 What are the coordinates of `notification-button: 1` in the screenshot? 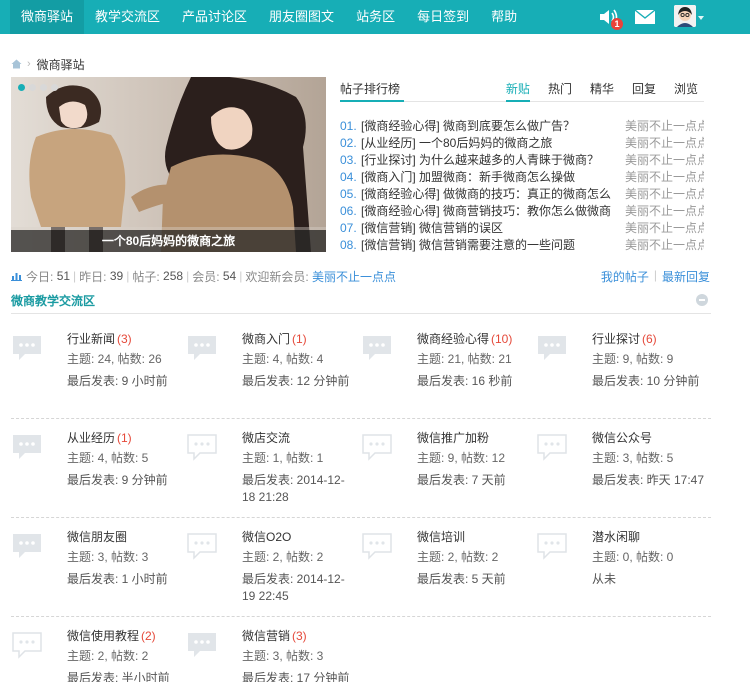 It's located at (610, 18).